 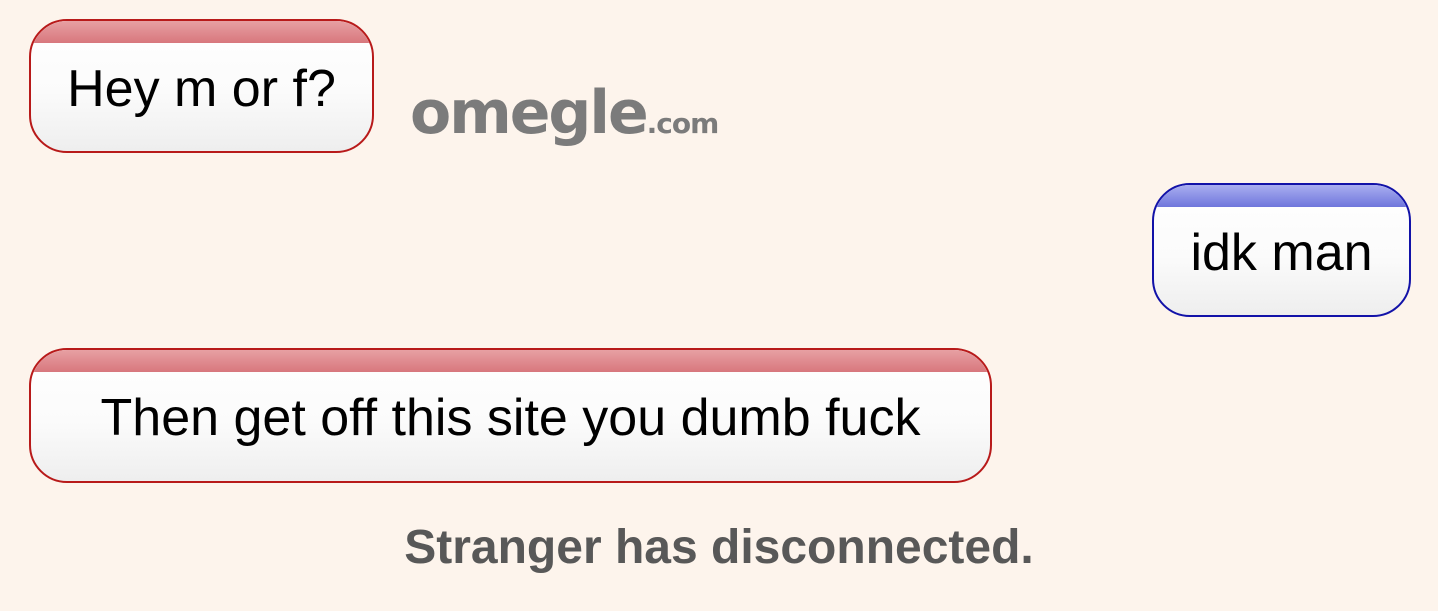 I want to click on disconnect-status-text: Stranger has disconnected., so click(x=719, y=547).